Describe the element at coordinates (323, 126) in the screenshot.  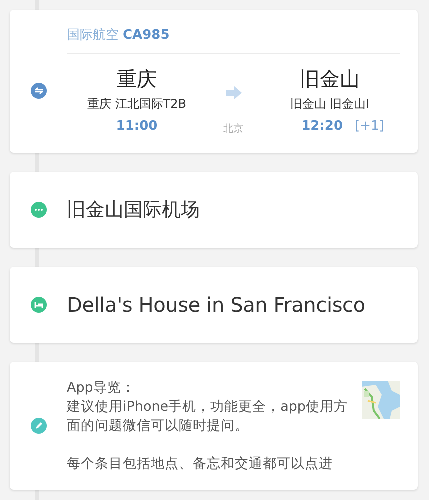
I see `arrival-time: 12:20` at that location.